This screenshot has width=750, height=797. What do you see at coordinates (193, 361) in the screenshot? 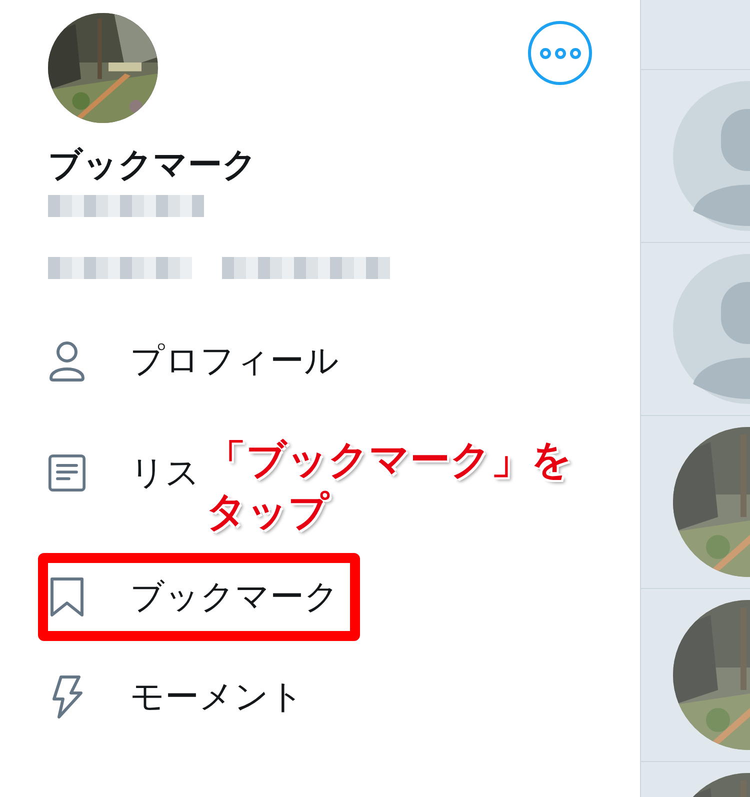
I see `menu-item: プロフィール` at bounding box center [193, 361].